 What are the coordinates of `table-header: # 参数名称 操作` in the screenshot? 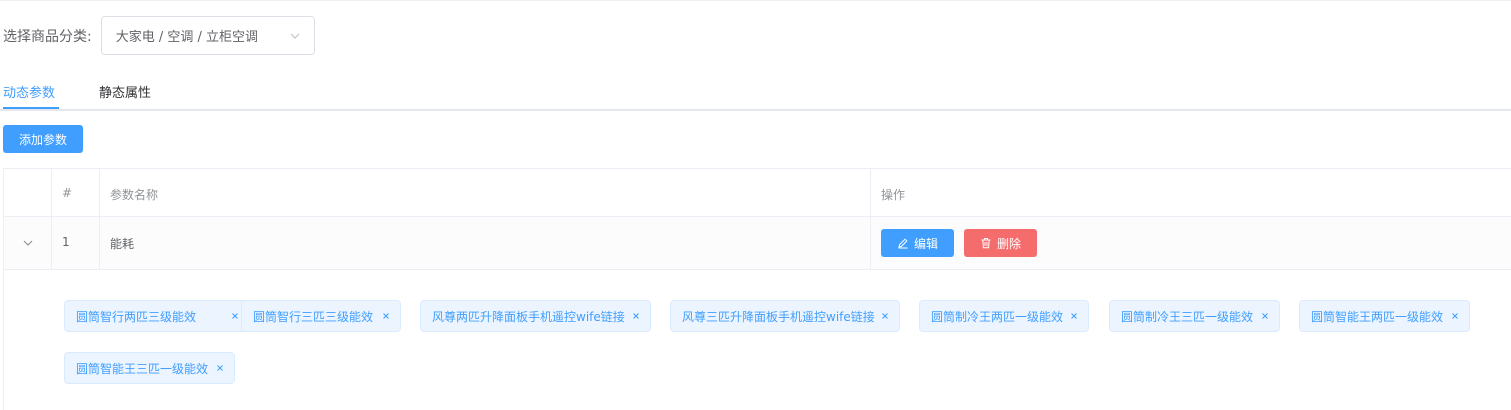 It's located at (757, 193).